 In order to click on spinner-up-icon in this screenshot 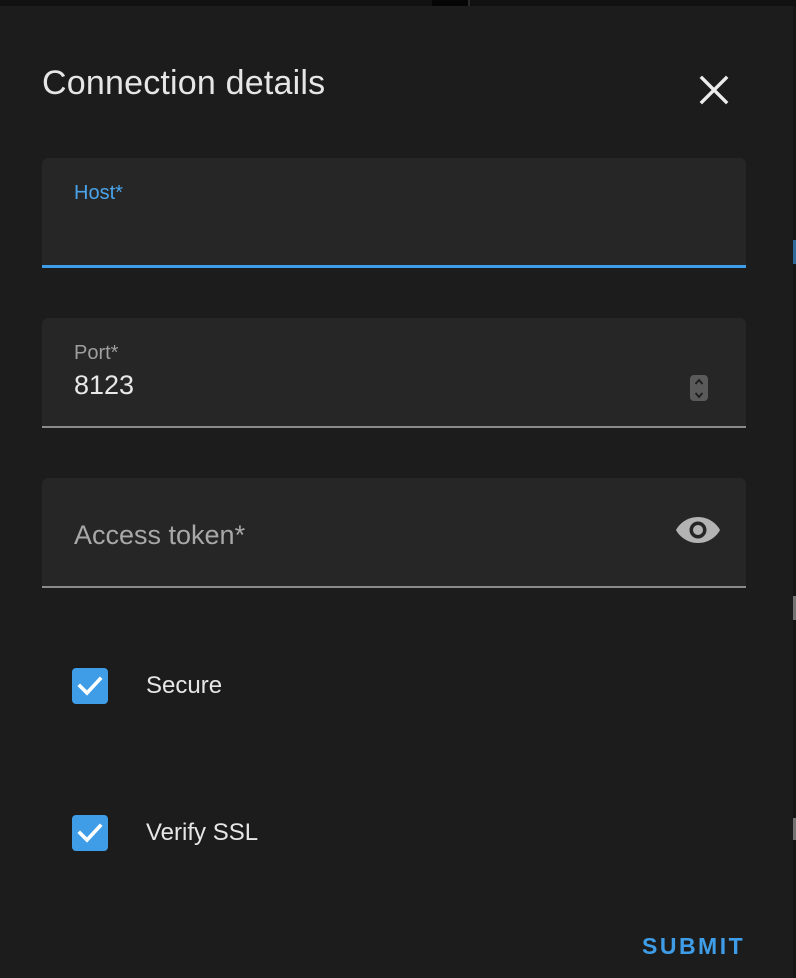, I will do `click(699, 381)`.